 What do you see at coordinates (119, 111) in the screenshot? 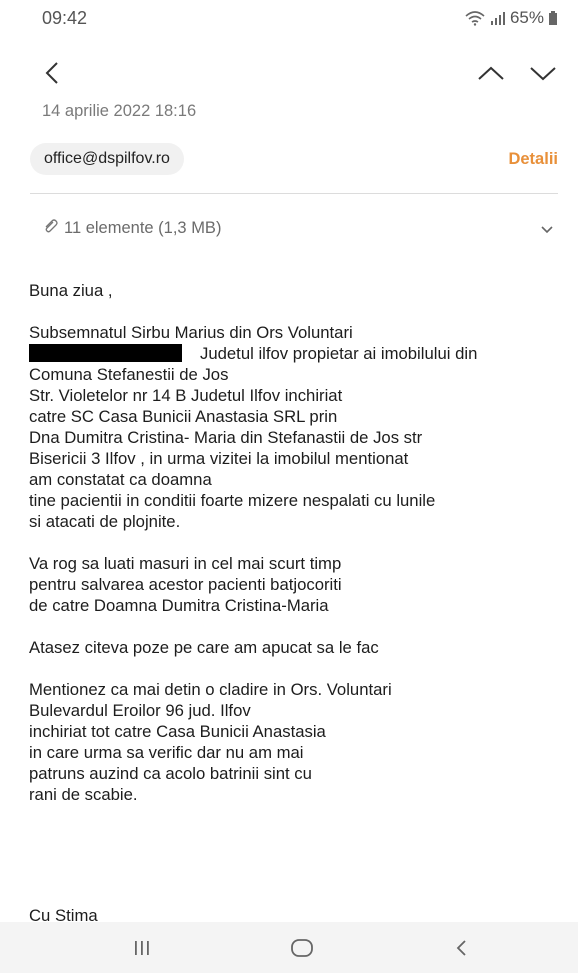
I see `email-date: 14 aprilie 2022 18:16` at bounding box center [119, 111].